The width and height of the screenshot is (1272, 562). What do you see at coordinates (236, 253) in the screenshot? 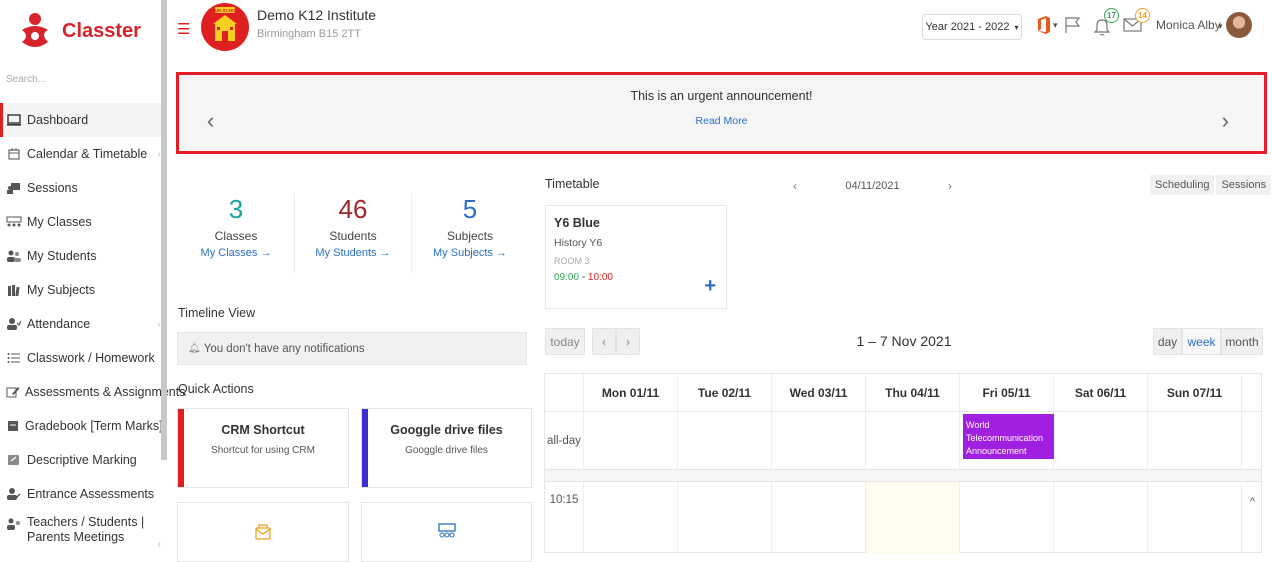
I see `my-classes-link: My Classes →` at bounding box center [236, 253].